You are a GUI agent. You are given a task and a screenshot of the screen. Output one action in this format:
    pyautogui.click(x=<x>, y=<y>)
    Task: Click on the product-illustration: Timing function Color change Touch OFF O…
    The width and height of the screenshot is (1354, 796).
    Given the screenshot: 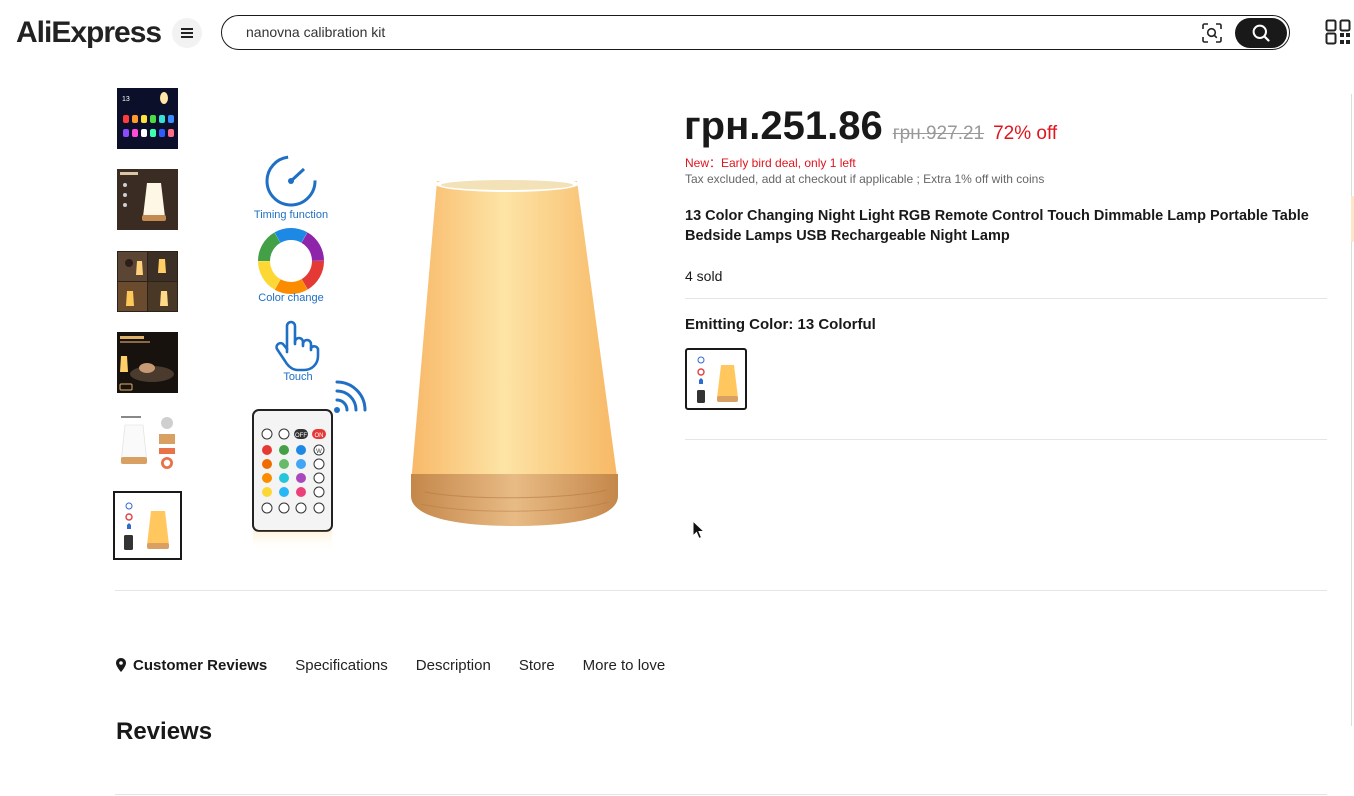 What is the action you would take?
    pyautogui.click(x=435, y=354)
    